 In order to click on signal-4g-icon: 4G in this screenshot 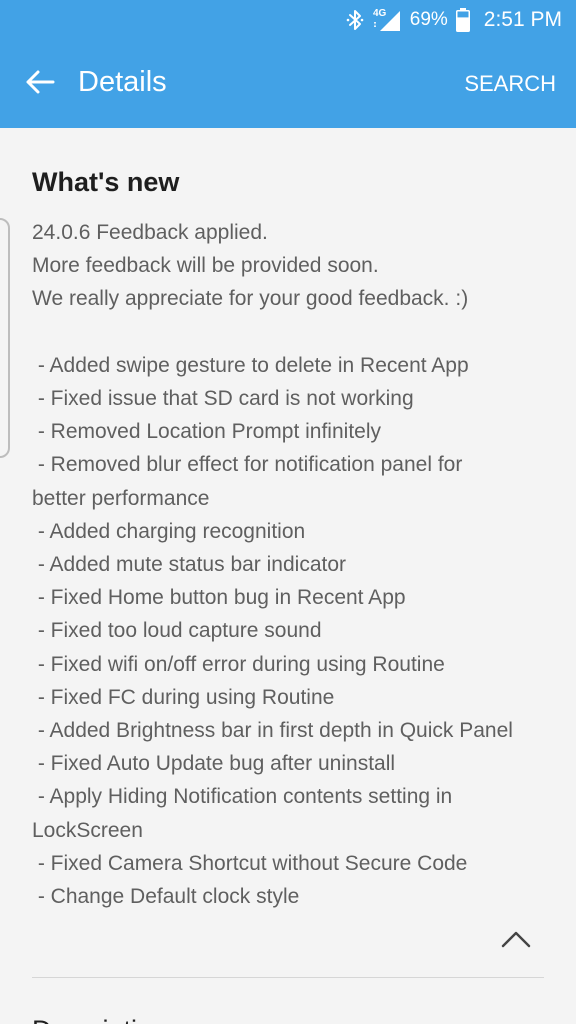, I will do `click(387, 20)`.